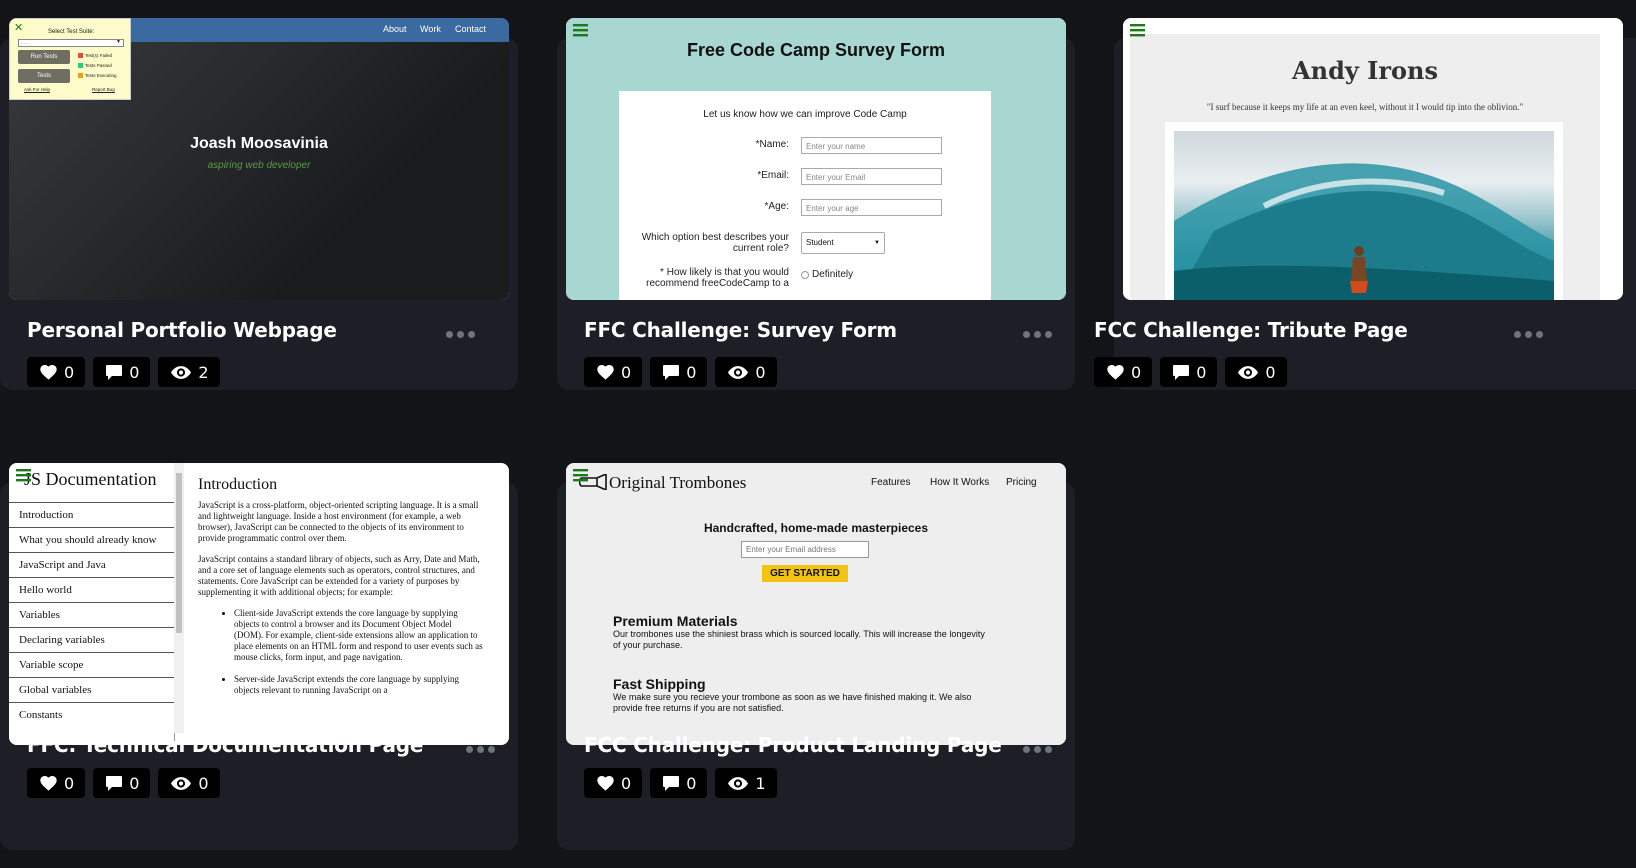  Describe the element at coordinates (91, 689) in the screenshot. I see `docs-nav-global-variables: Global variables` at that location.